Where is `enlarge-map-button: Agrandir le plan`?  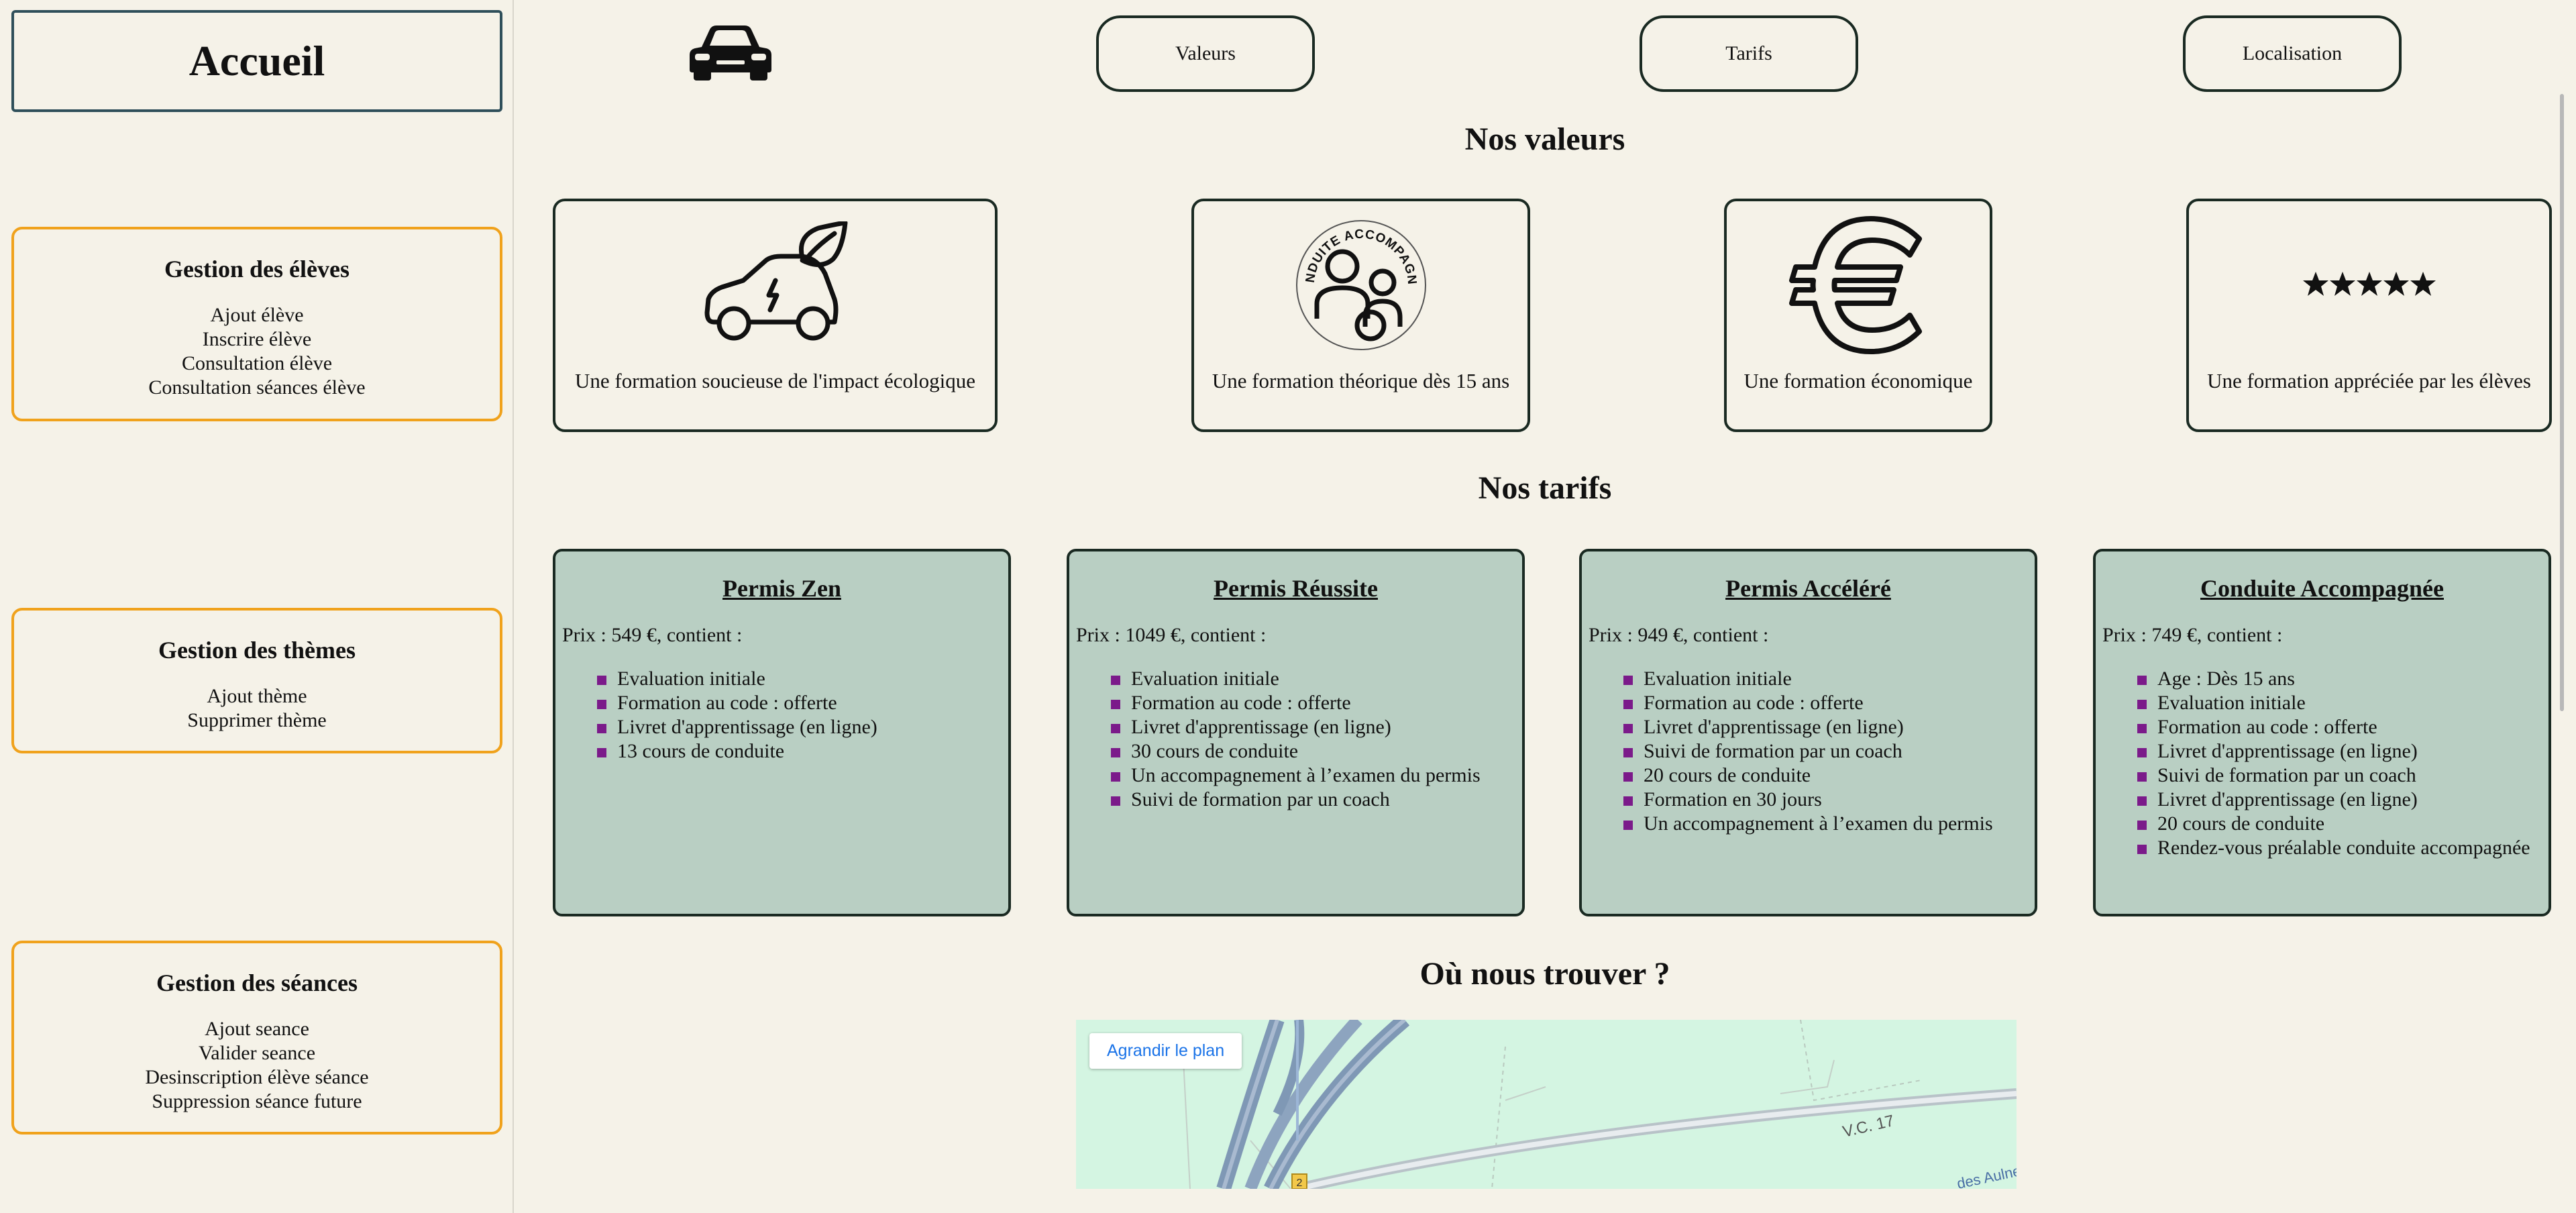
enlarge-map-button: Agrandir le plan is located at coordinates (1165, 1051).